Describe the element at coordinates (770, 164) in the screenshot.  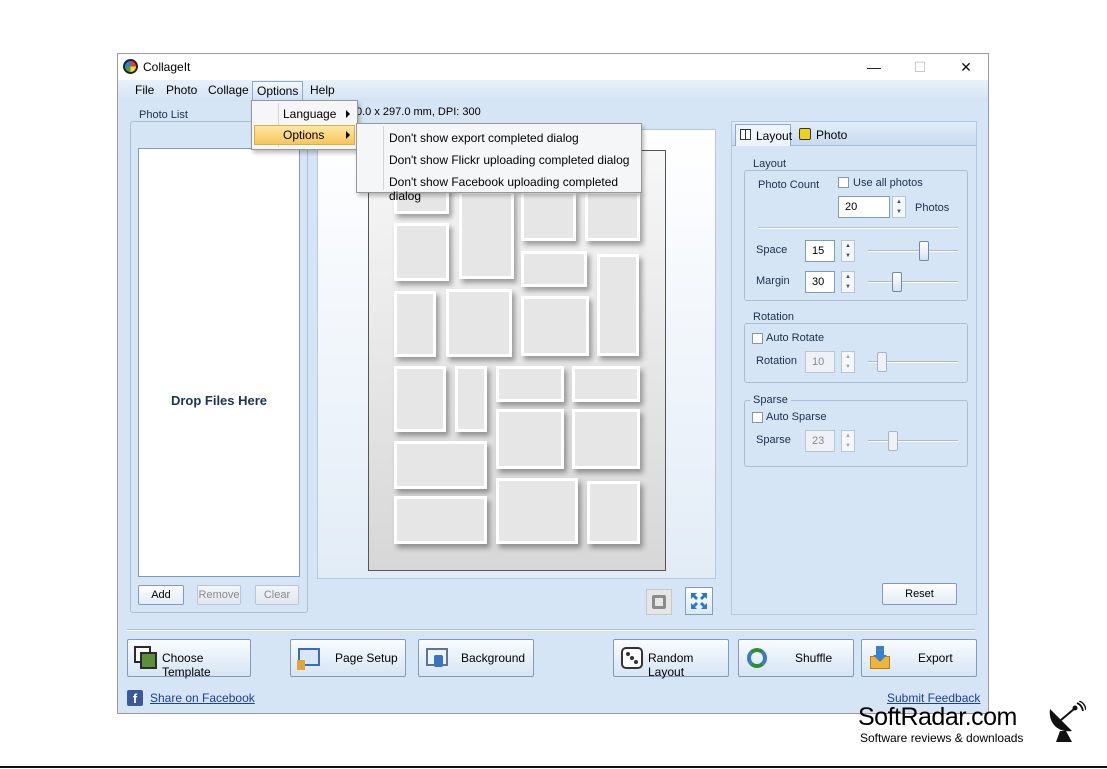
I see `layout-group-label: Layout` at that location.